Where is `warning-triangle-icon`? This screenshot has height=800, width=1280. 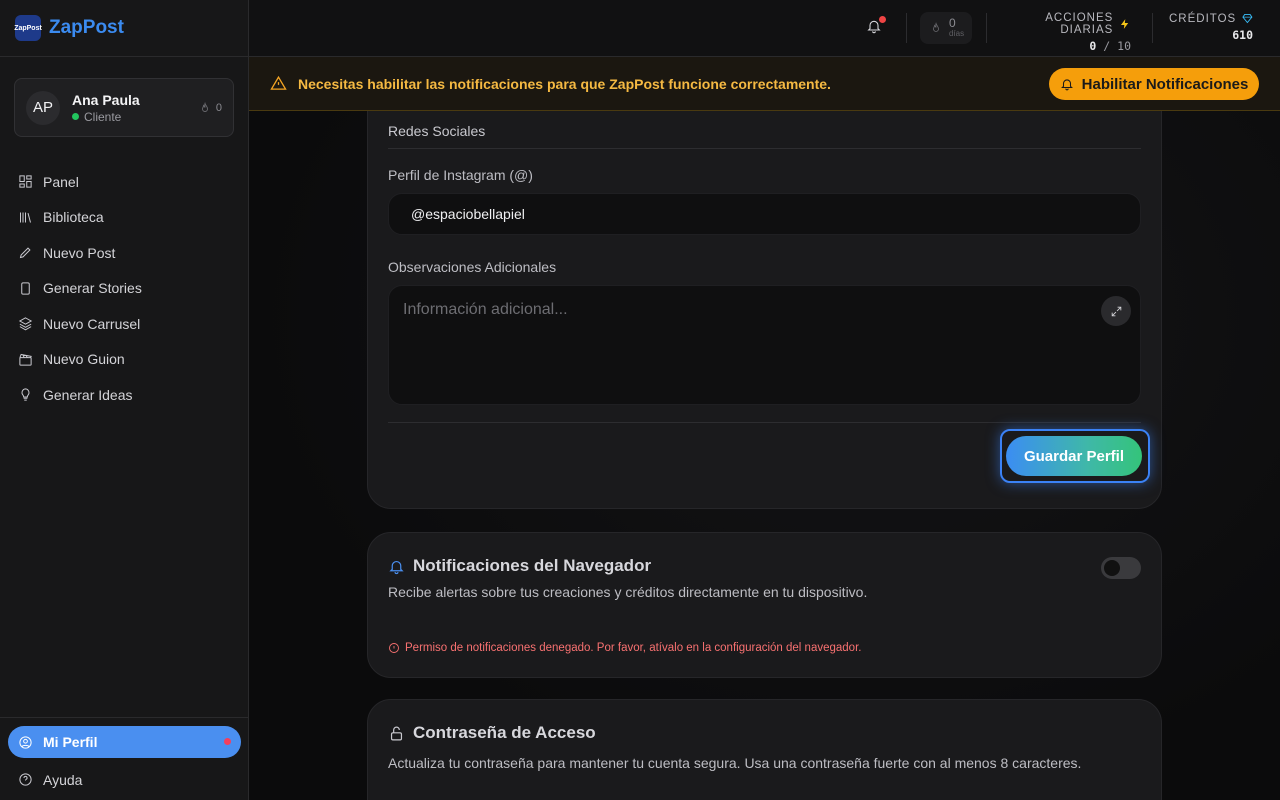 warning-triangle-icon is located at coordinates (278, 82).